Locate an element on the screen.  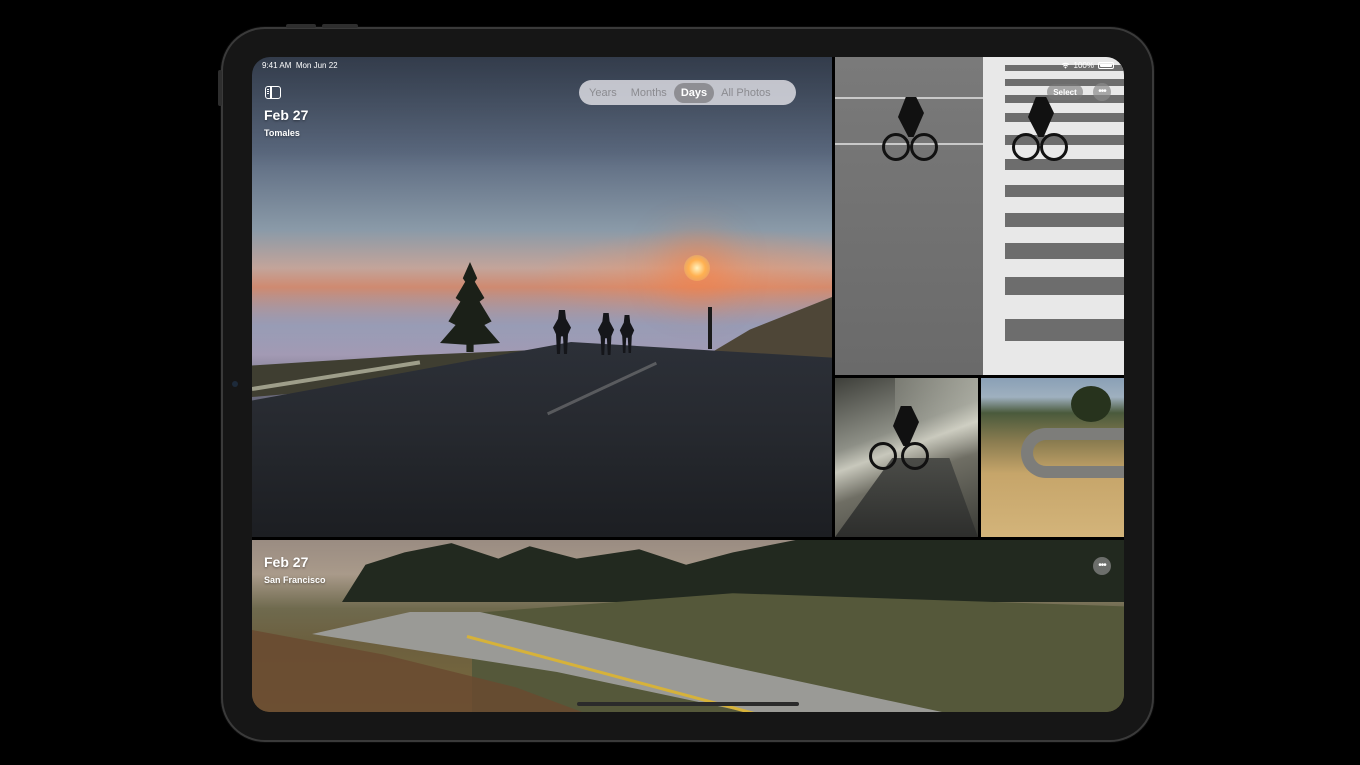
front-camera is located at coordinates (235, 384).